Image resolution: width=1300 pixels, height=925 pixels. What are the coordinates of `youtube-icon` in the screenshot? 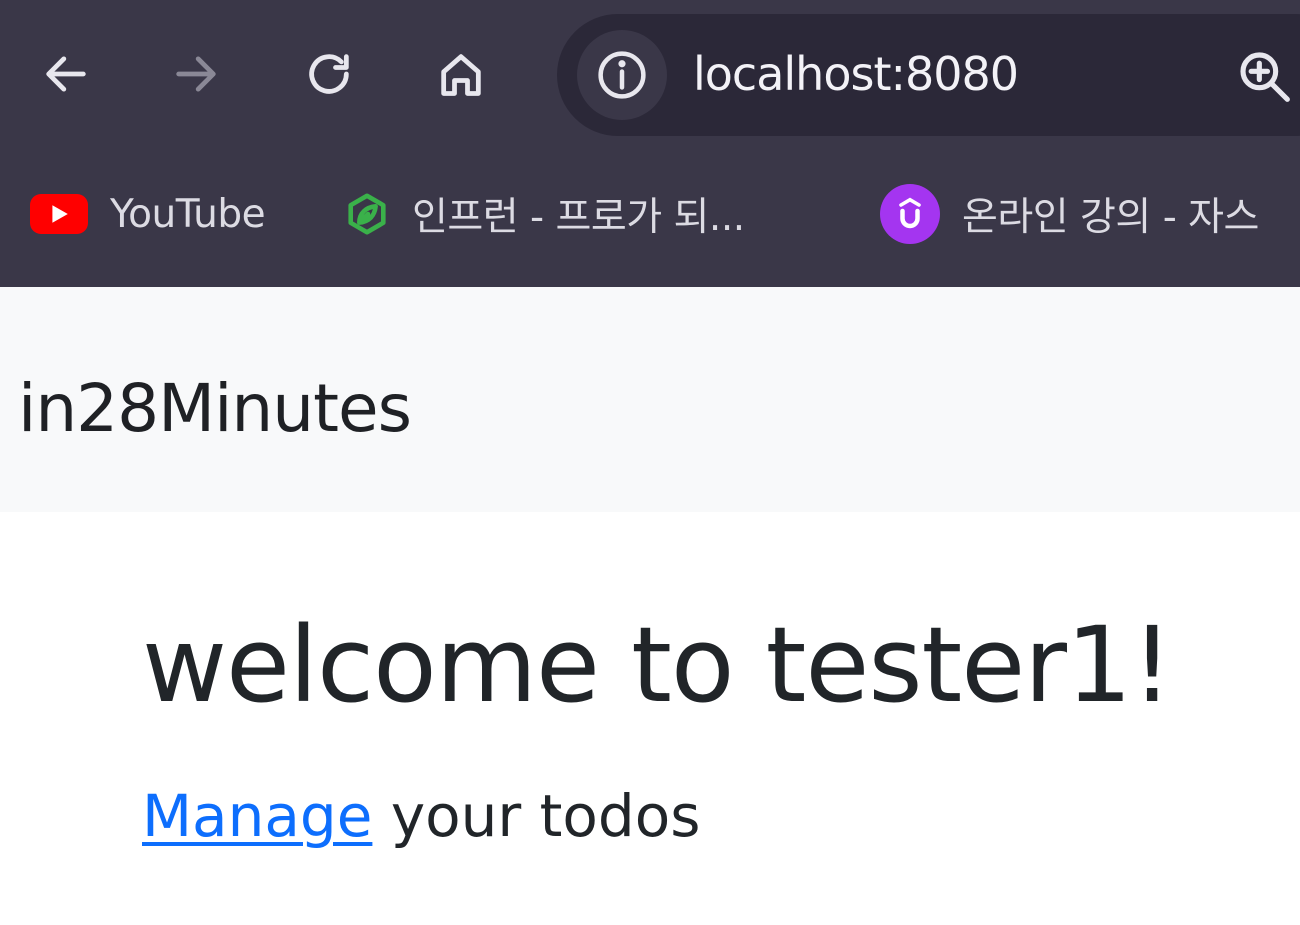 It's located at (59, 214).